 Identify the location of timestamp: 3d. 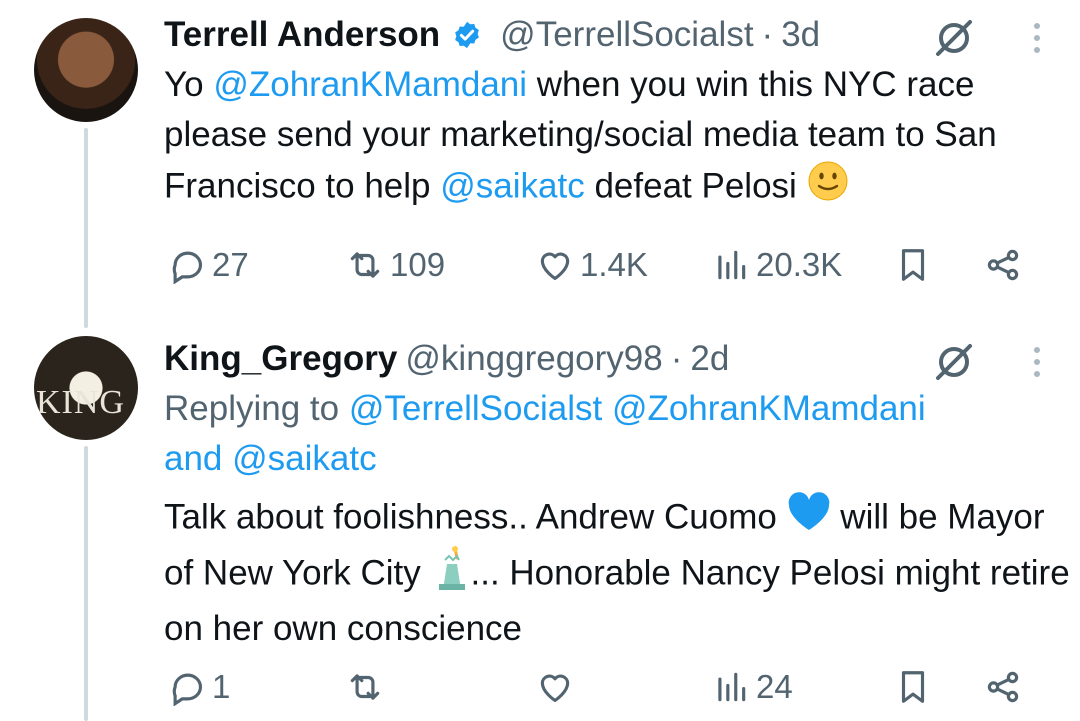
(800, 35).